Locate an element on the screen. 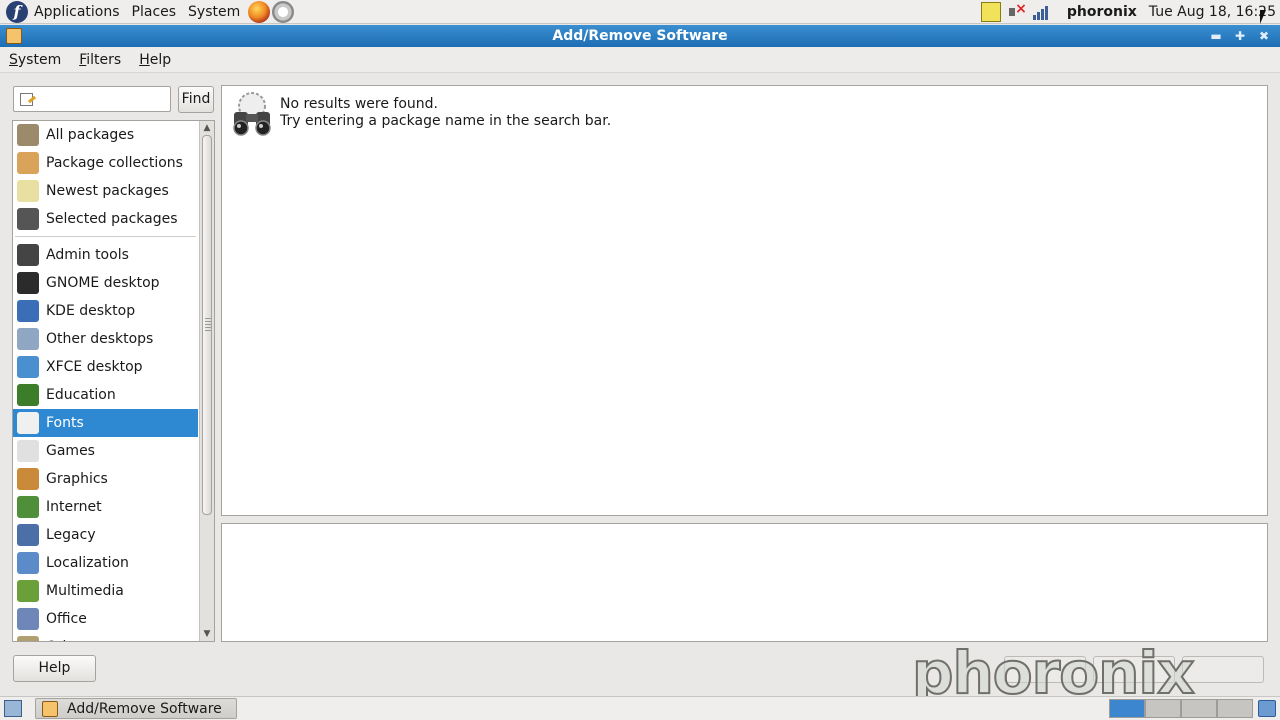 This screenshot has height=720, width=1280. group-item: Admin tools is located at coordinates (105, 255).